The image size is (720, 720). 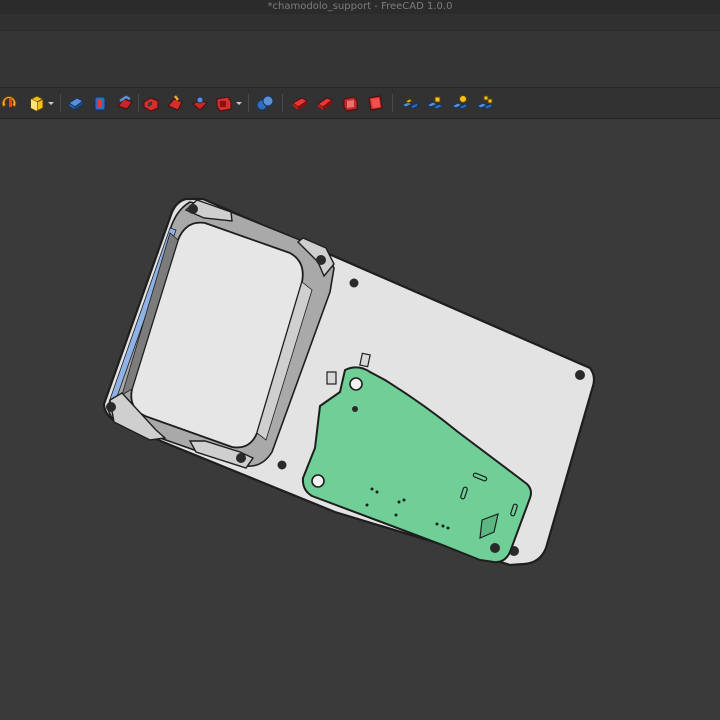 What do you see at coordinates (175, 103) in the screenshot?
I see `groove-icon` at bounding box center [175, 103].